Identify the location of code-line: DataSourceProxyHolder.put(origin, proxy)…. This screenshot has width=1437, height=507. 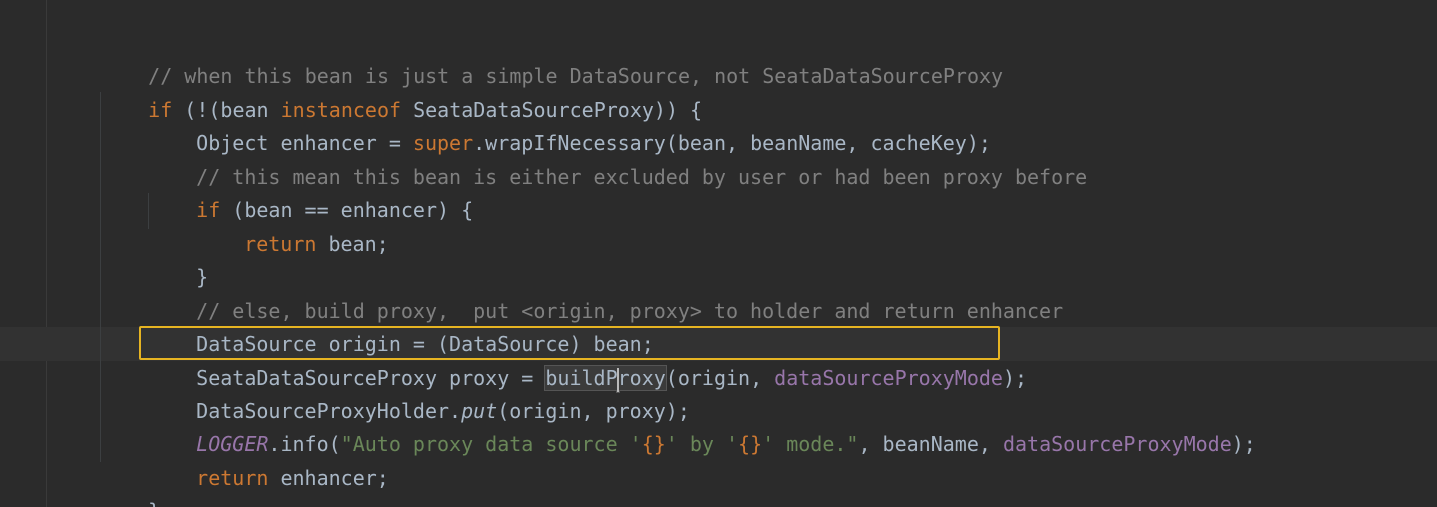
(419, 391).